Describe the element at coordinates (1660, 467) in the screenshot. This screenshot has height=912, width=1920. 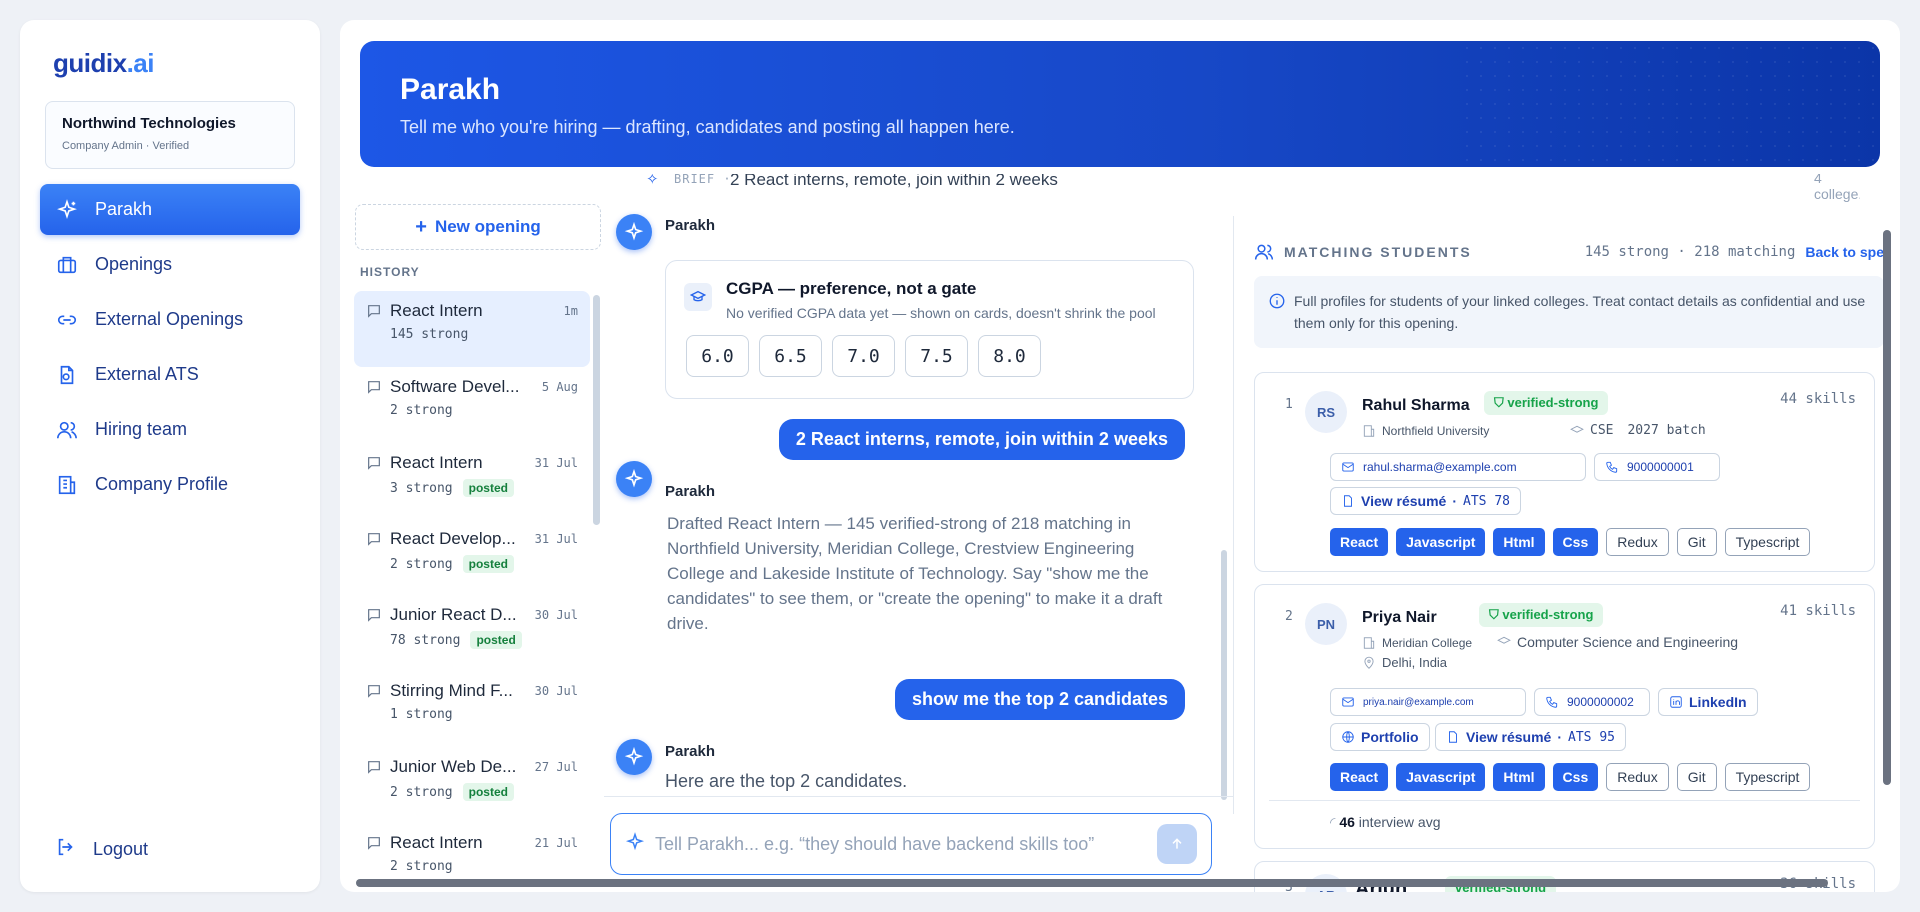
I see `phone-value: 9000000001` at that location.